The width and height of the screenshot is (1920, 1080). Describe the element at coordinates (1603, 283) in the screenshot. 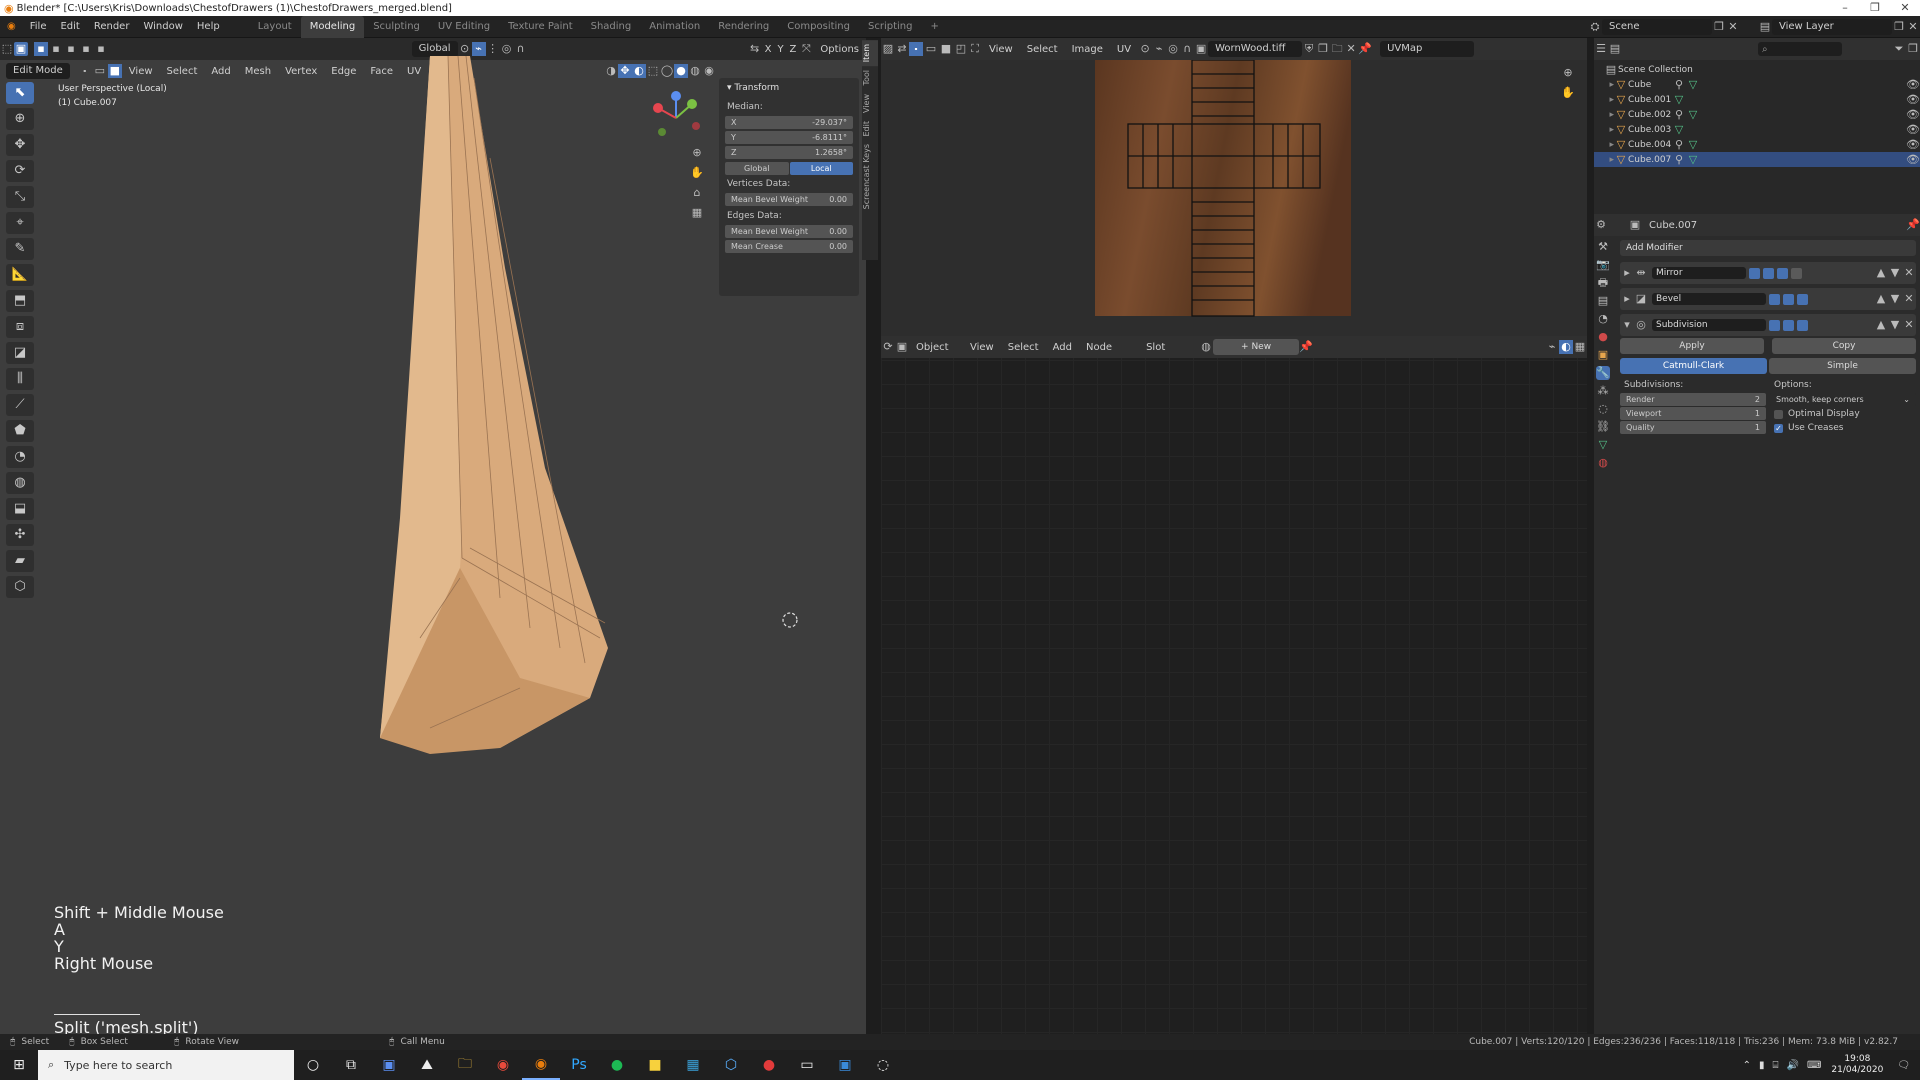

I see `output-tab-icon: 🖶` at that location.